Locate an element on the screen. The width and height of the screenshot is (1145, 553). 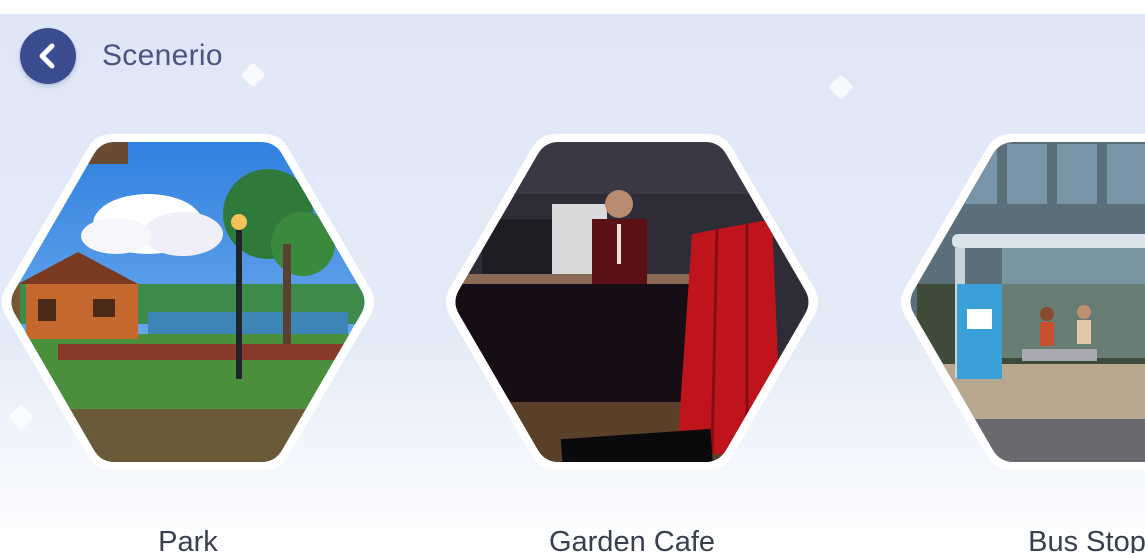
scene-label: Park is located at coordinates (188, 539).